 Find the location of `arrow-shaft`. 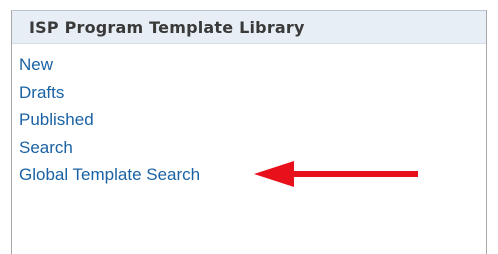

arrow-shaft is located at coordinates (355, 174).